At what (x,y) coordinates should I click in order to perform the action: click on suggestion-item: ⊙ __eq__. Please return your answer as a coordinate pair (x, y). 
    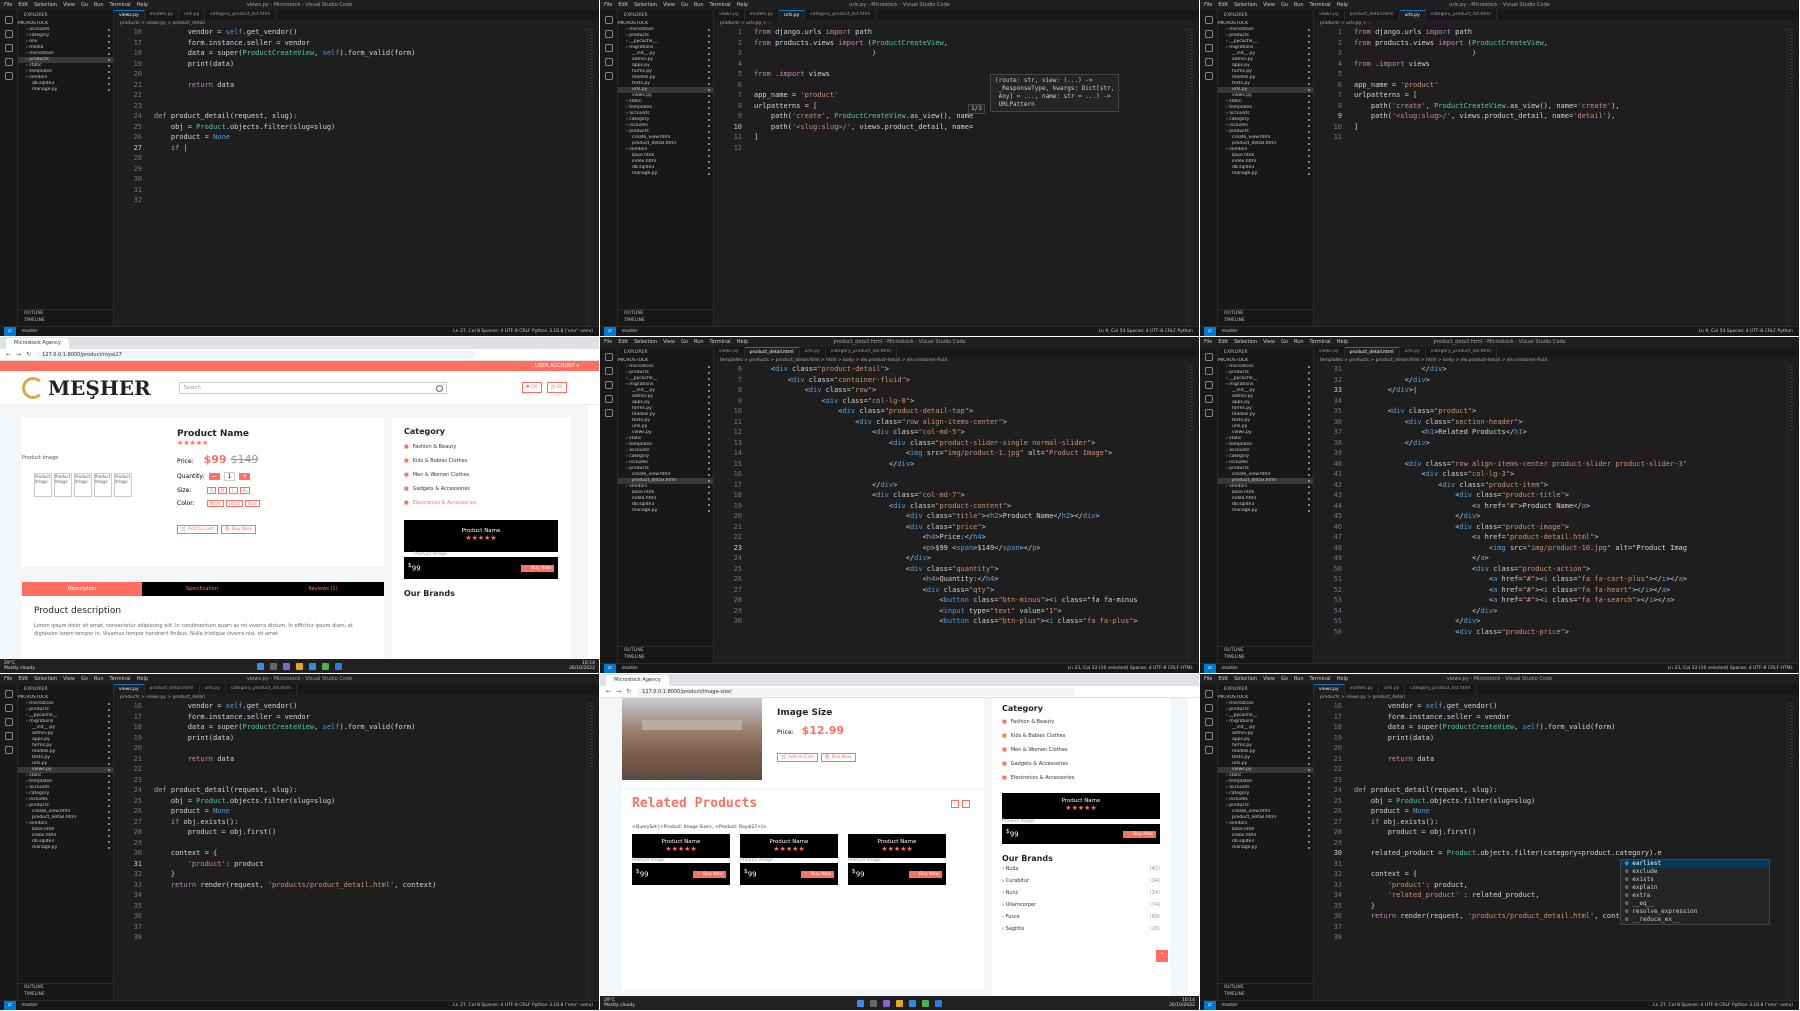
    Looking at the image, I should click on (1695, 904).